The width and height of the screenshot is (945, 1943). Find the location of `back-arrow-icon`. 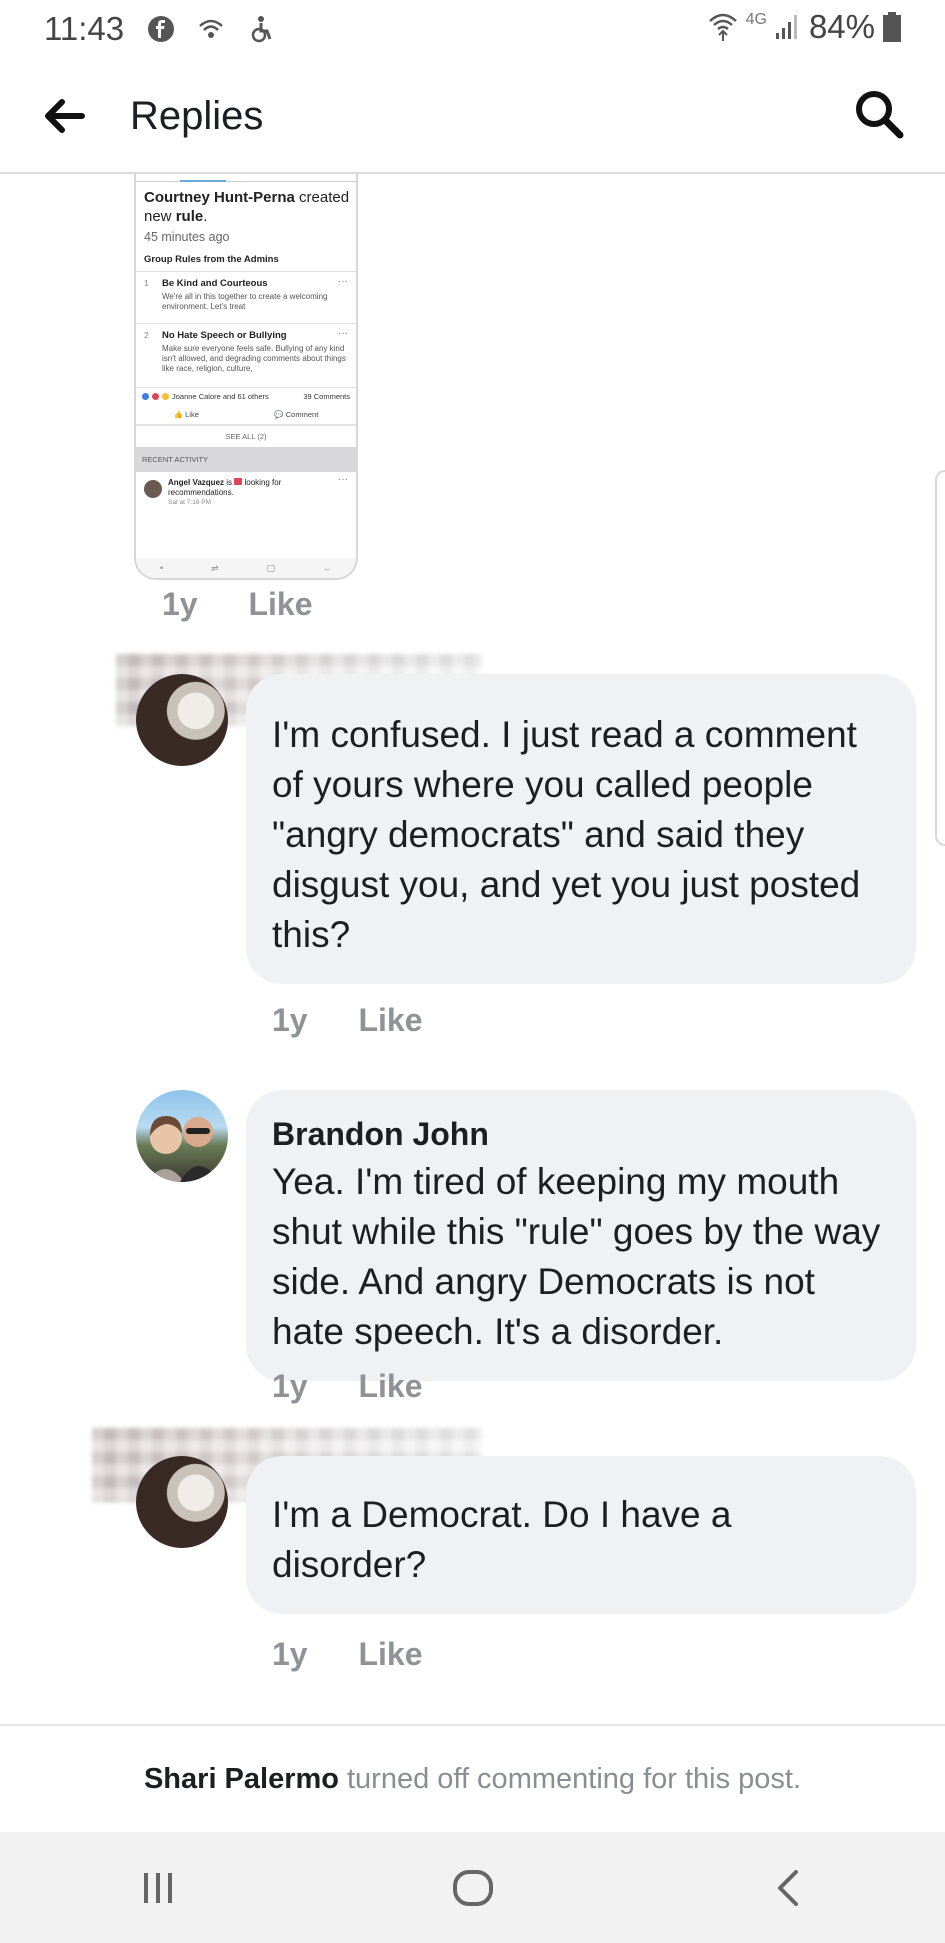

back-arrow-icon is located at coordinates (64, 116).